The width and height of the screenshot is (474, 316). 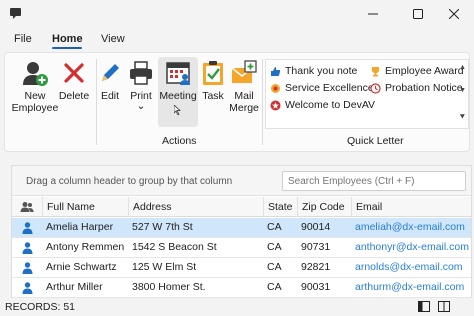 What do you see at coordinates (262, 102) in the screenshot?
I see `ribbon-separator` at bounding box center [262, 102].